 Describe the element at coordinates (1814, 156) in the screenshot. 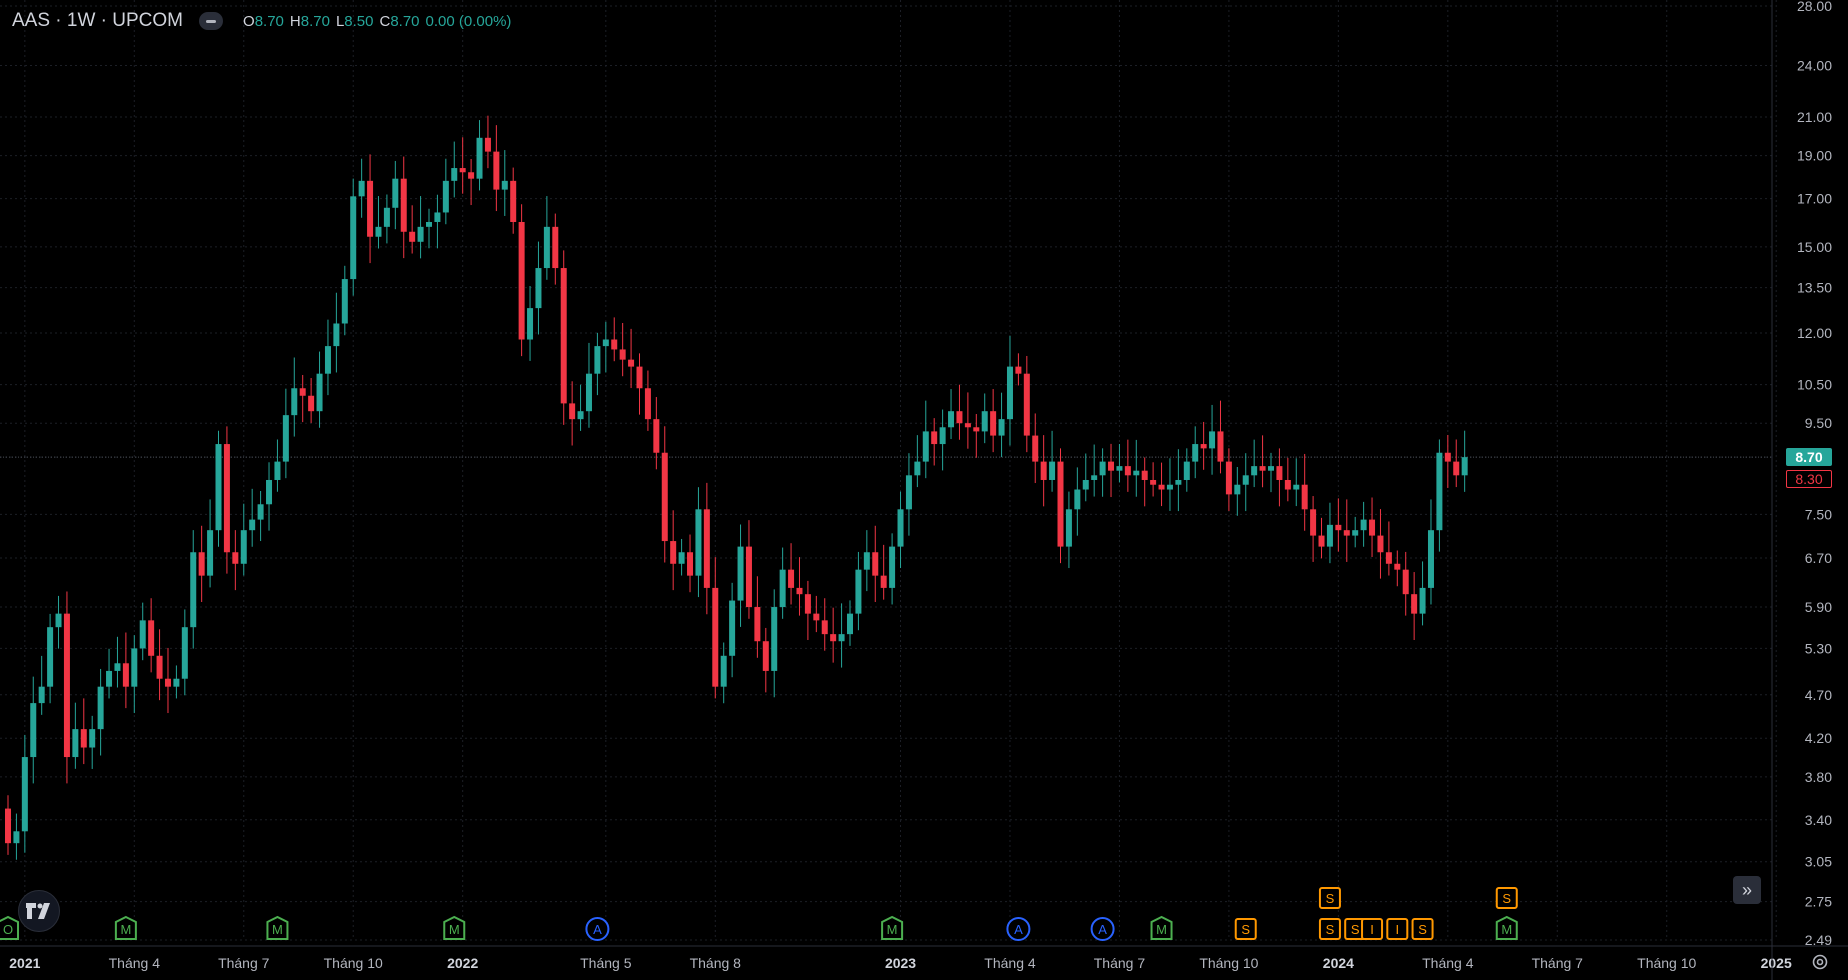

I see `price-tick-label: 19.00` at that location.